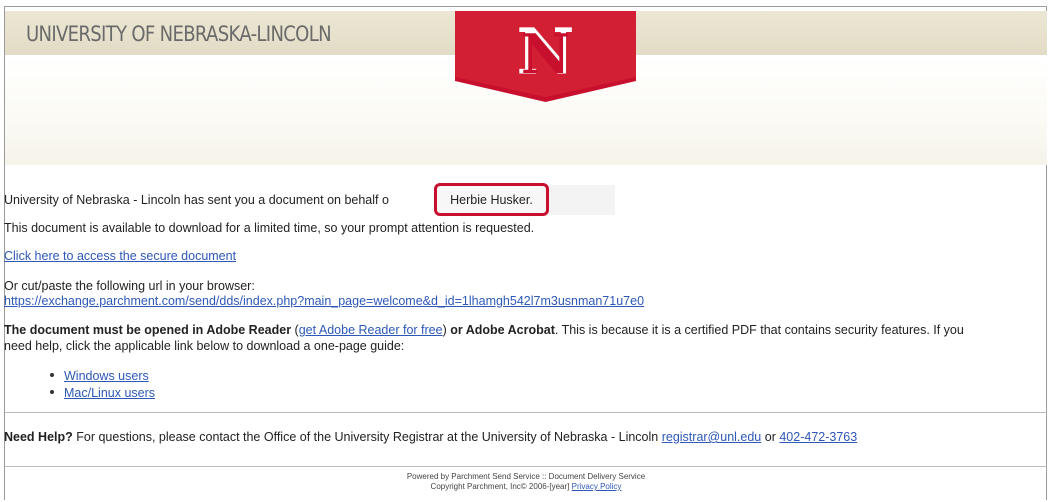  I want to click on sender-name-highlight: Herbie Husker., so click(491, 199).